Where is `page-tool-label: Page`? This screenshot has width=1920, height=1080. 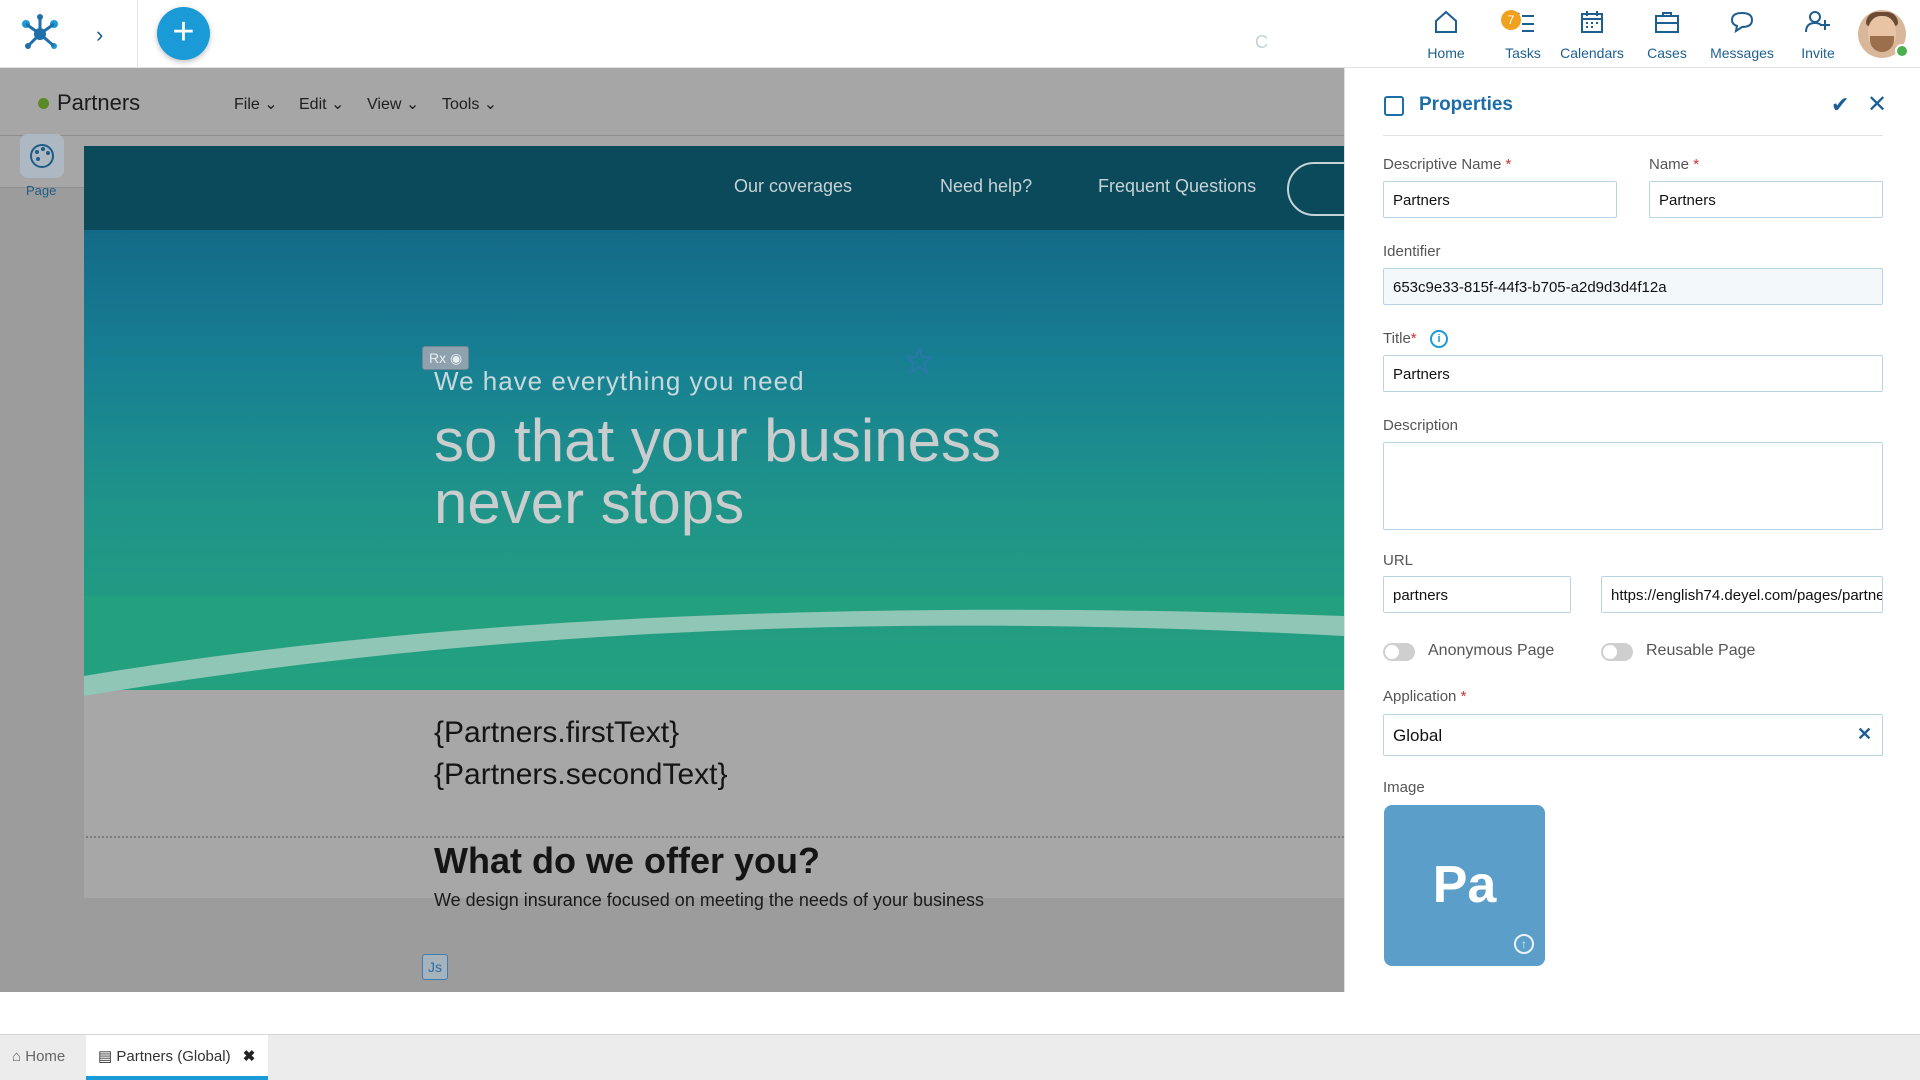 page-tool-label: Page is located at coordinates (41, 190).